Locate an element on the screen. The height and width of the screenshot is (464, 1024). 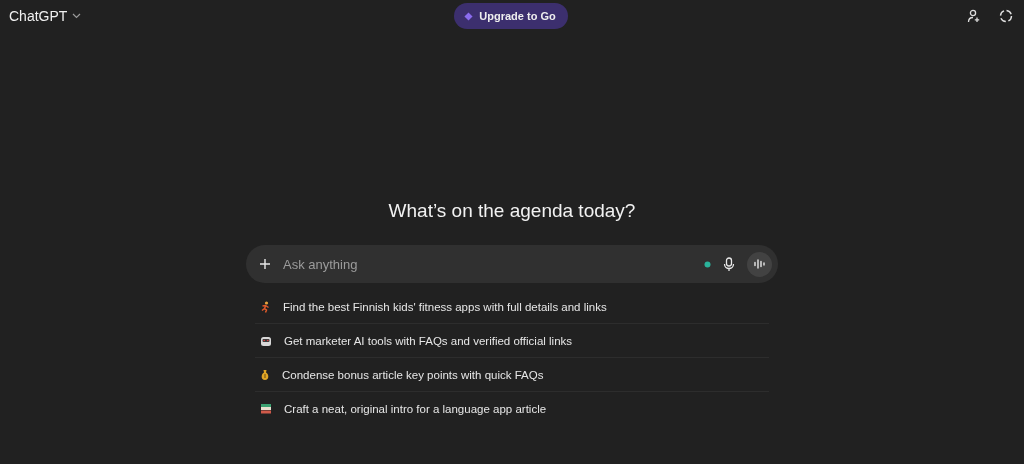
plus-icon is located at coordinates (265, 264).